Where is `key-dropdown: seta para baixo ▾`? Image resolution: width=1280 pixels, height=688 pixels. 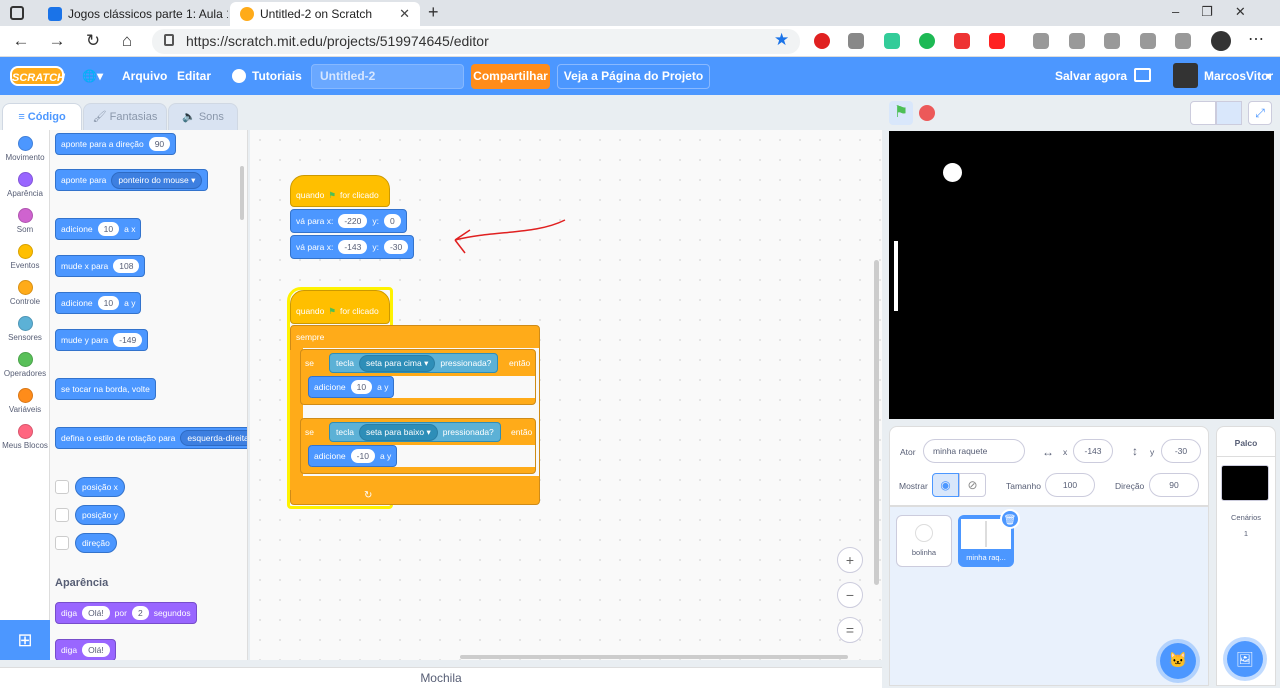
key-dropdown: seta para baixo ▾ is located at coordinates (398, 432).